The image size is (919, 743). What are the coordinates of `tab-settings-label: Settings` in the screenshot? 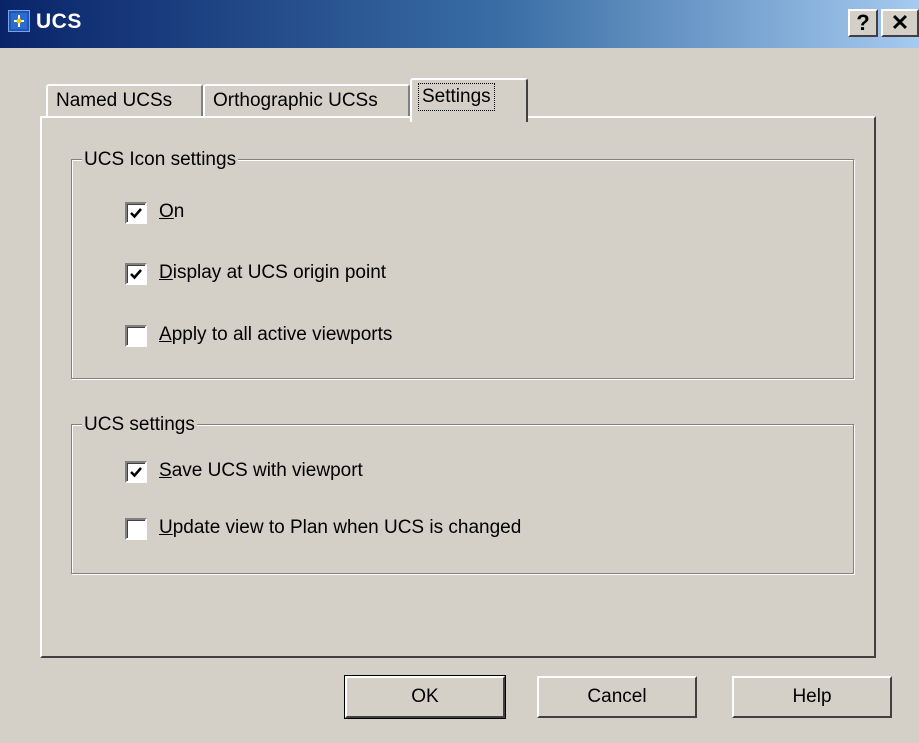 It's located at (456, 97).